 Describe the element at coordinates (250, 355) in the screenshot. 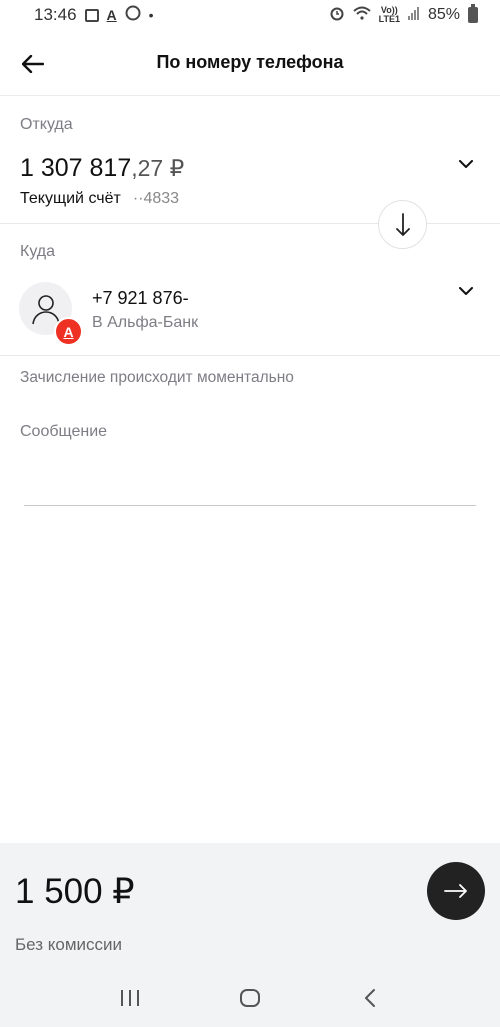

I see `divider` at that location.